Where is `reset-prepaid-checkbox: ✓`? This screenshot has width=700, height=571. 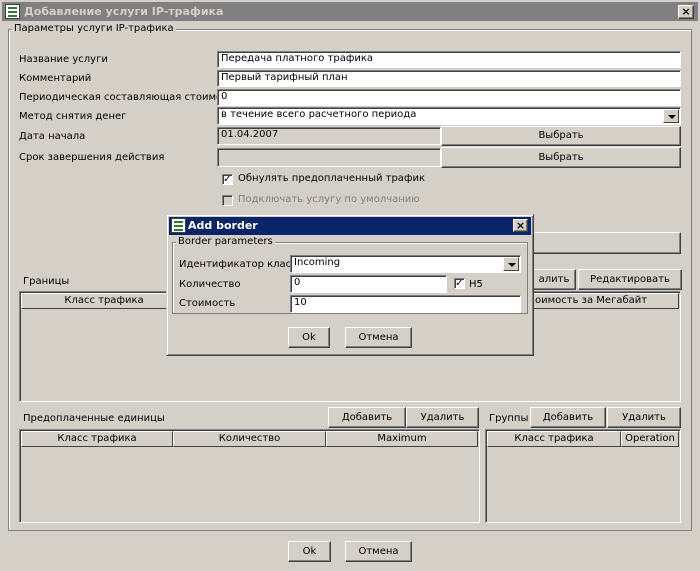 reset-prepaid-checkbox: ✓ is located at coordinates (227, 179).